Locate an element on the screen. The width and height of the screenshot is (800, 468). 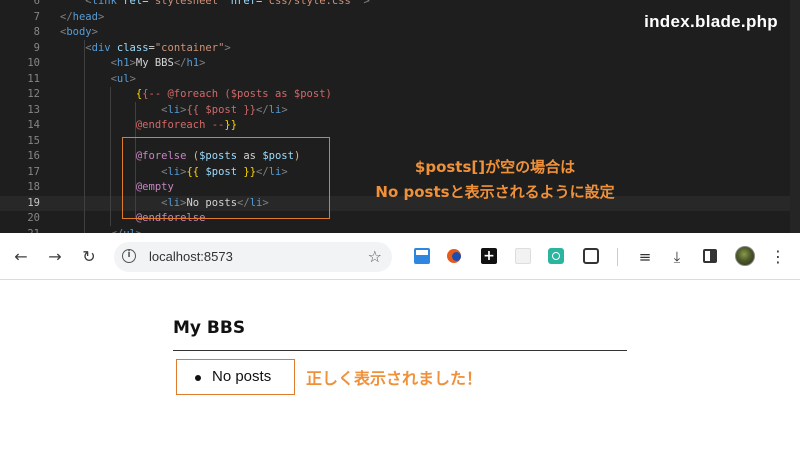
line-number: 6 is located at coordinates (36, 3).